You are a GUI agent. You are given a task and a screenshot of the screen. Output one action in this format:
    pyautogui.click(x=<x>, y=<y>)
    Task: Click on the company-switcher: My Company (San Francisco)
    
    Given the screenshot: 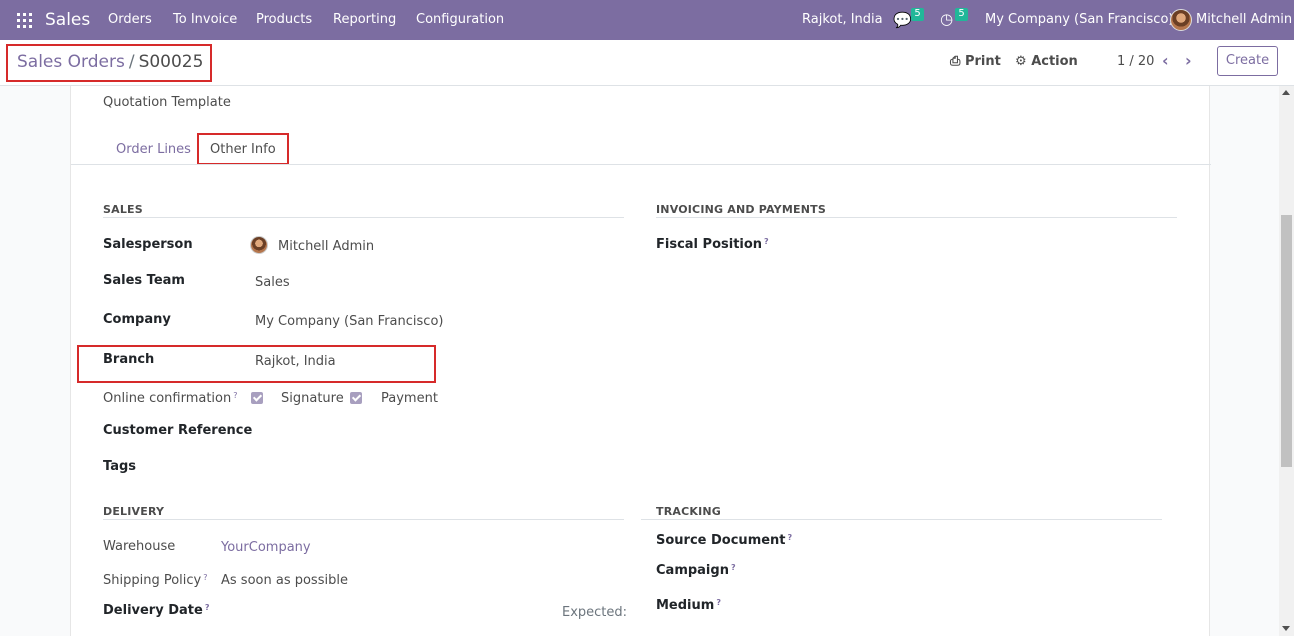 What is the action you would take?
    pyautogui.click(x=1079, y=19)
    